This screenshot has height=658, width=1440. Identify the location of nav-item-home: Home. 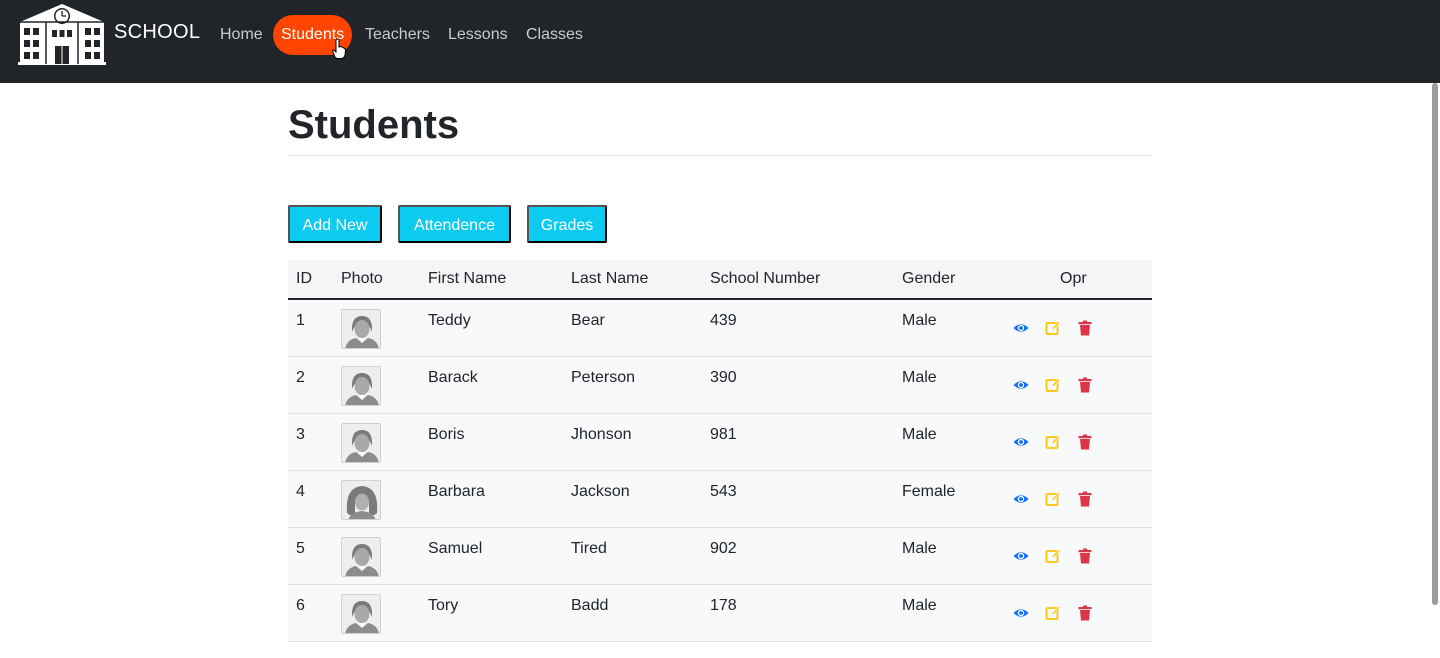
(241, 35).